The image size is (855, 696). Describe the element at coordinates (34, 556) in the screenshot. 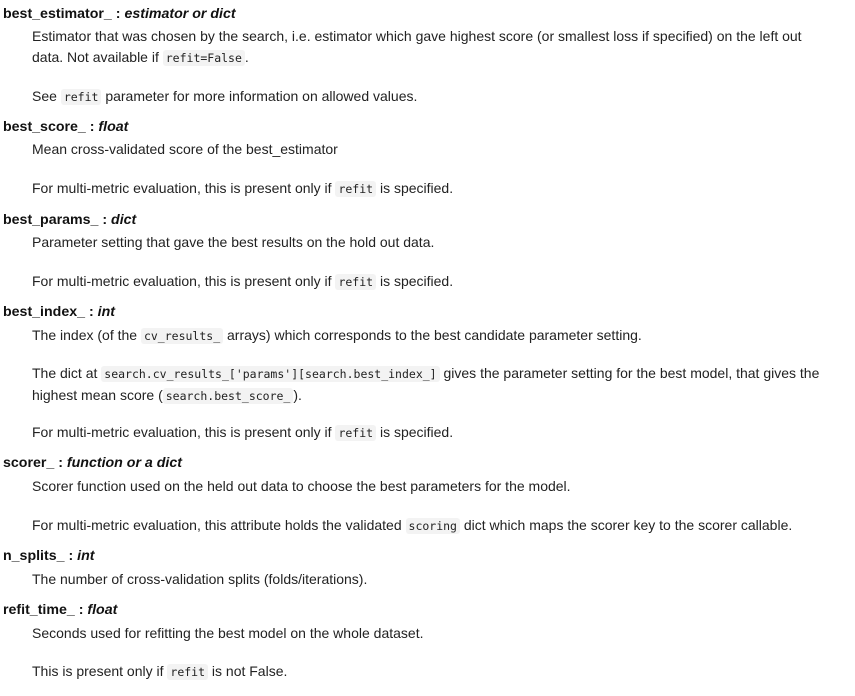

I see `attribute-name: n_splits_` at that location.